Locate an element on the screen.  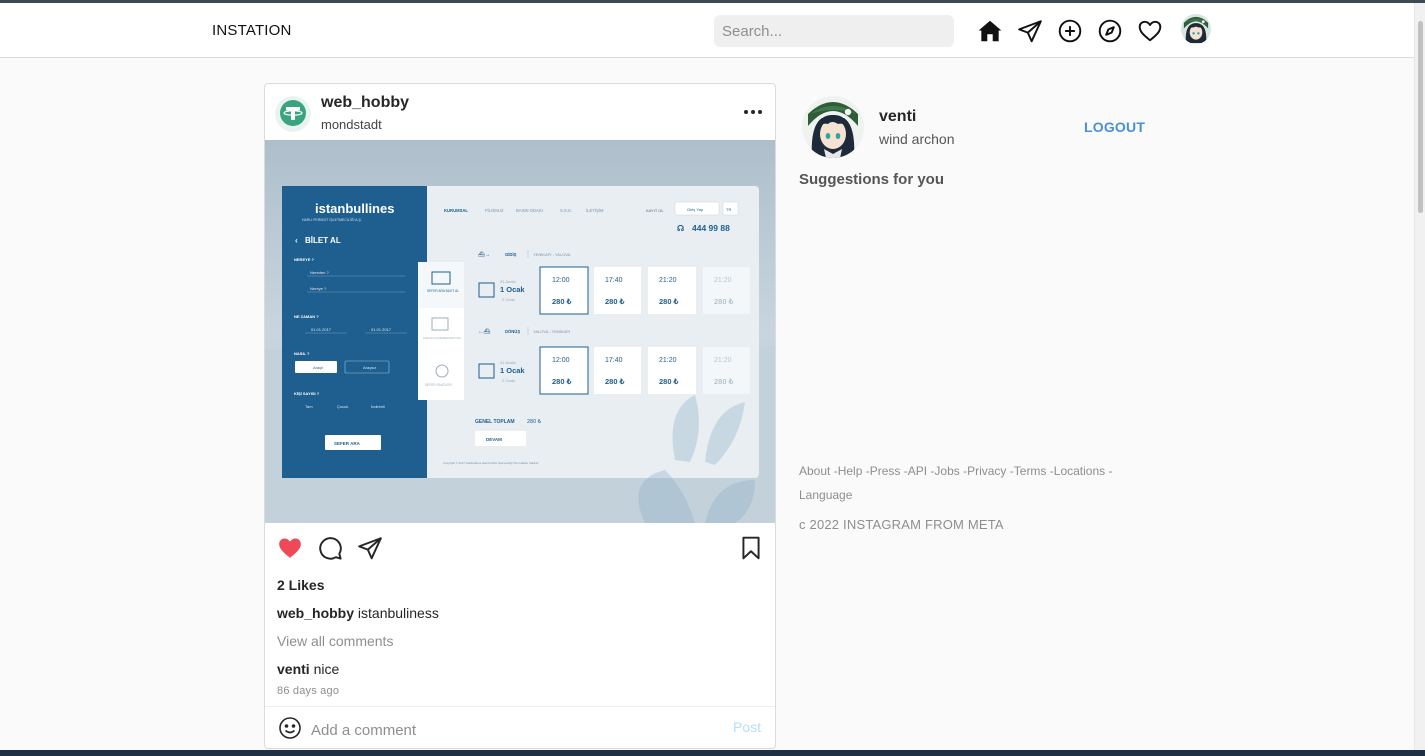
mock-return: DÖNÜŞ is located at coordinates (512, 331).